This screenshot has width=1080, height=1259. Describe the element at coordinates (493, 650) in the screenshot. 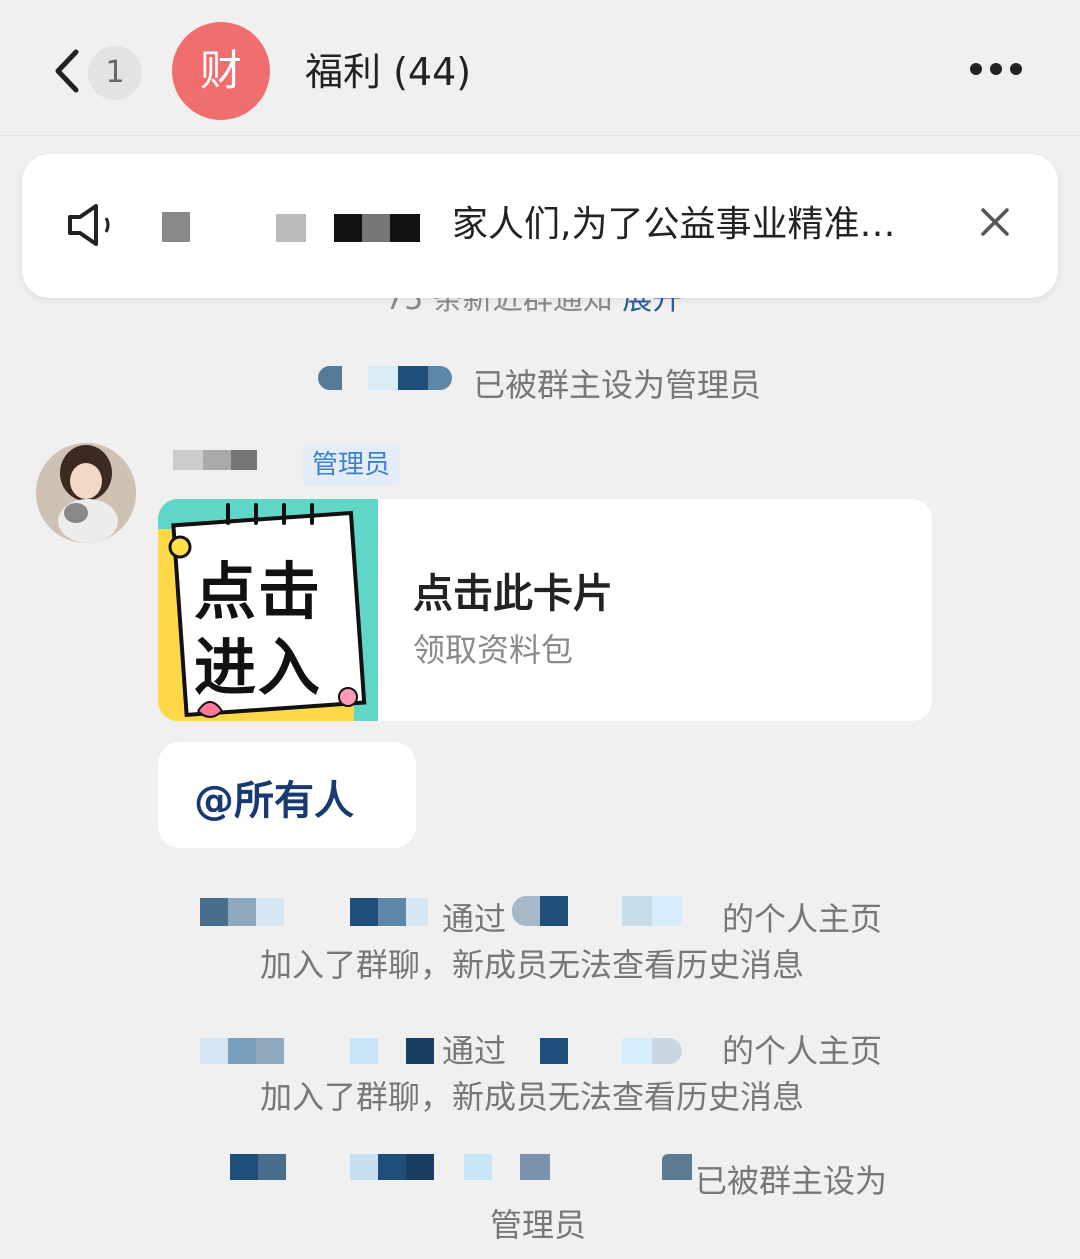

I see `card-subtitle: 领取资料包` at that location.